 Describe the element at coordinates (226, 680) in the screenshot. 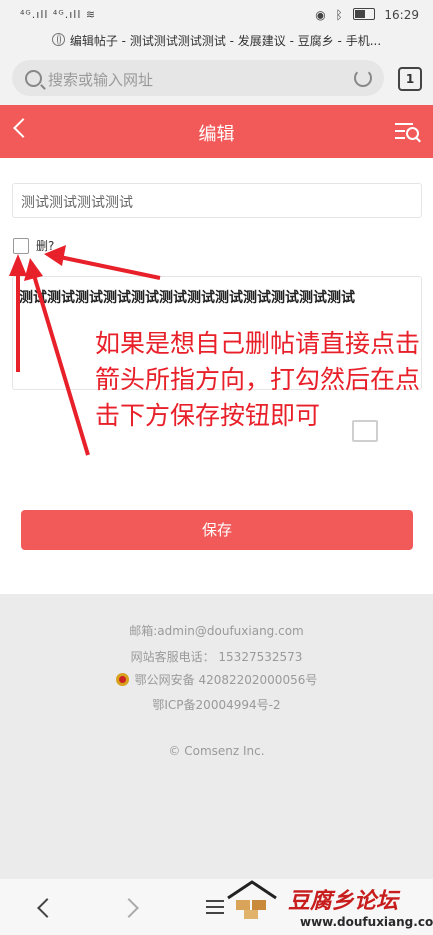

I see `police-record-text: 鄂公网安备 42082202000056号` at that location.